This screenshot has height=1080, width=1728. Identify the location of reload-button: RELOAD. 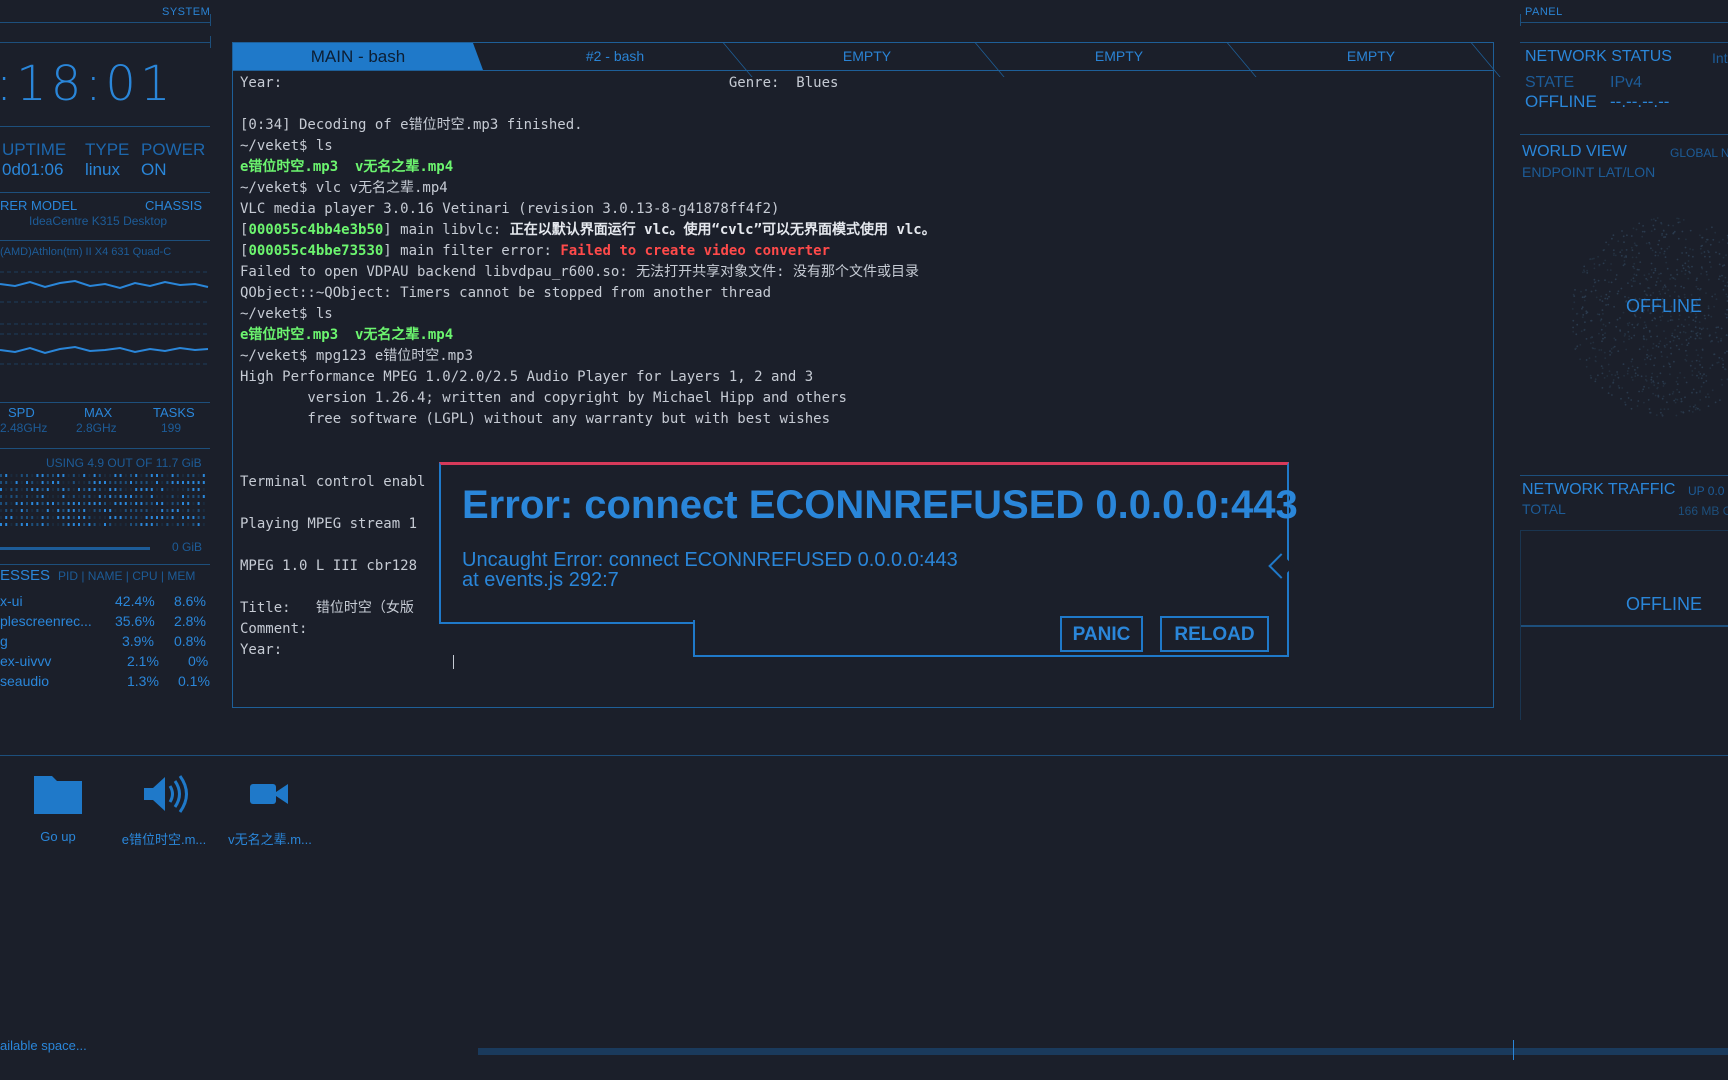
(1214, 634).